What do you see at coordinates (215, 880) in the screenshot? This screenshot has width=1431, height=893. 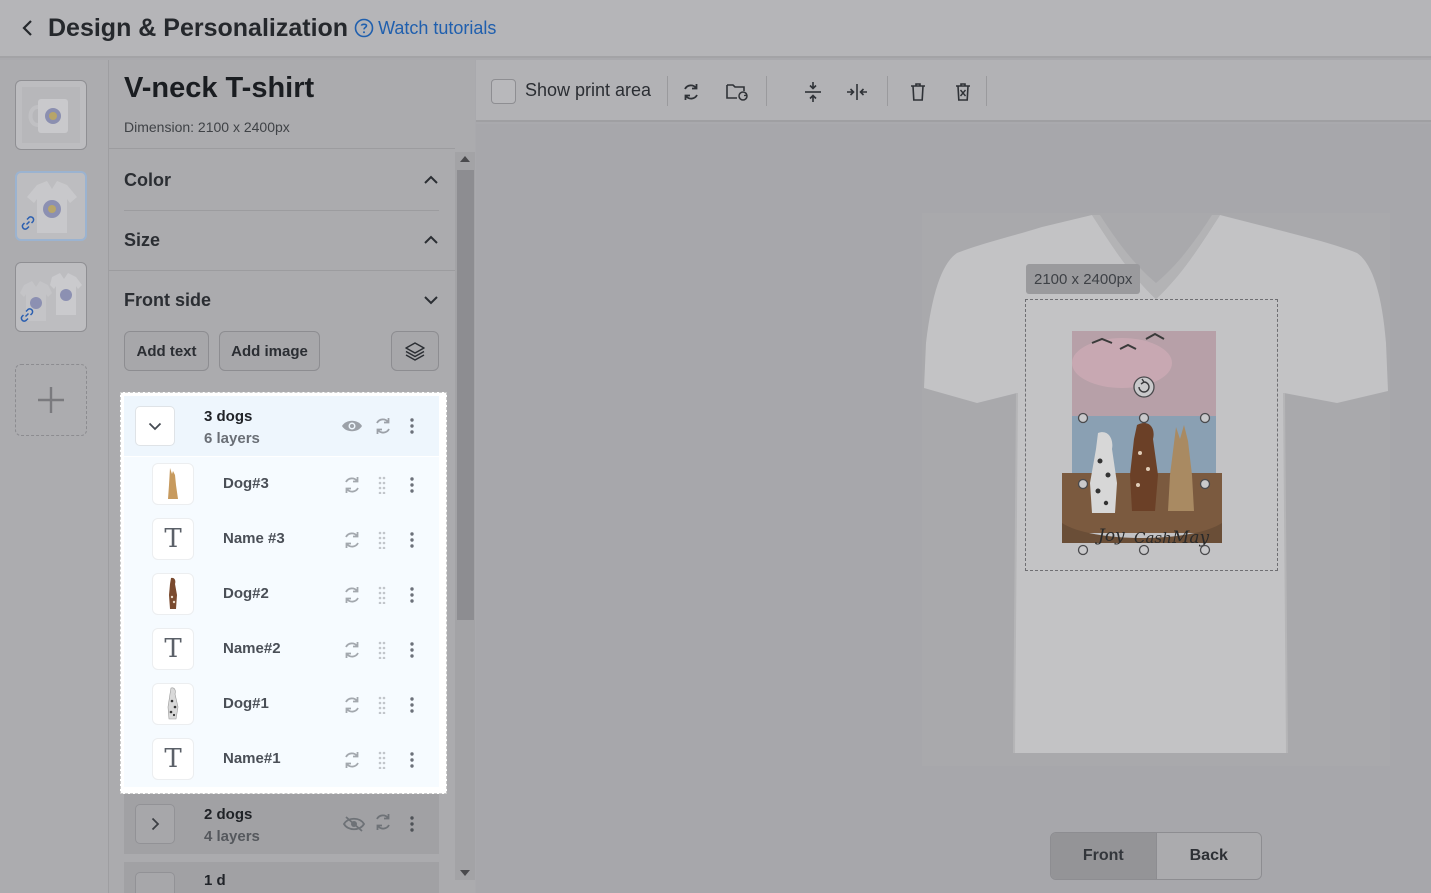 I see `group-name: 1 d` at bounding box center [215, 880].